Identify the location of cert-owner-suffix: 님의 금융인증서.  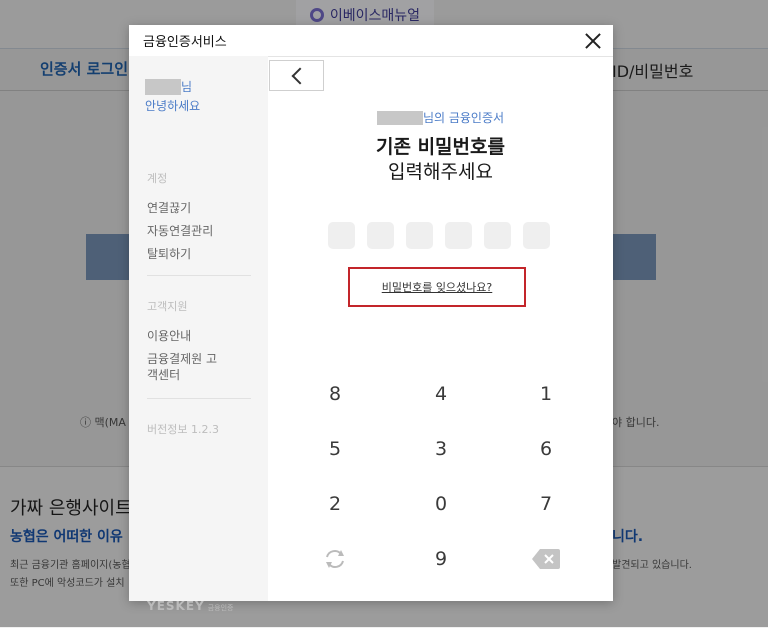
(463, 118).